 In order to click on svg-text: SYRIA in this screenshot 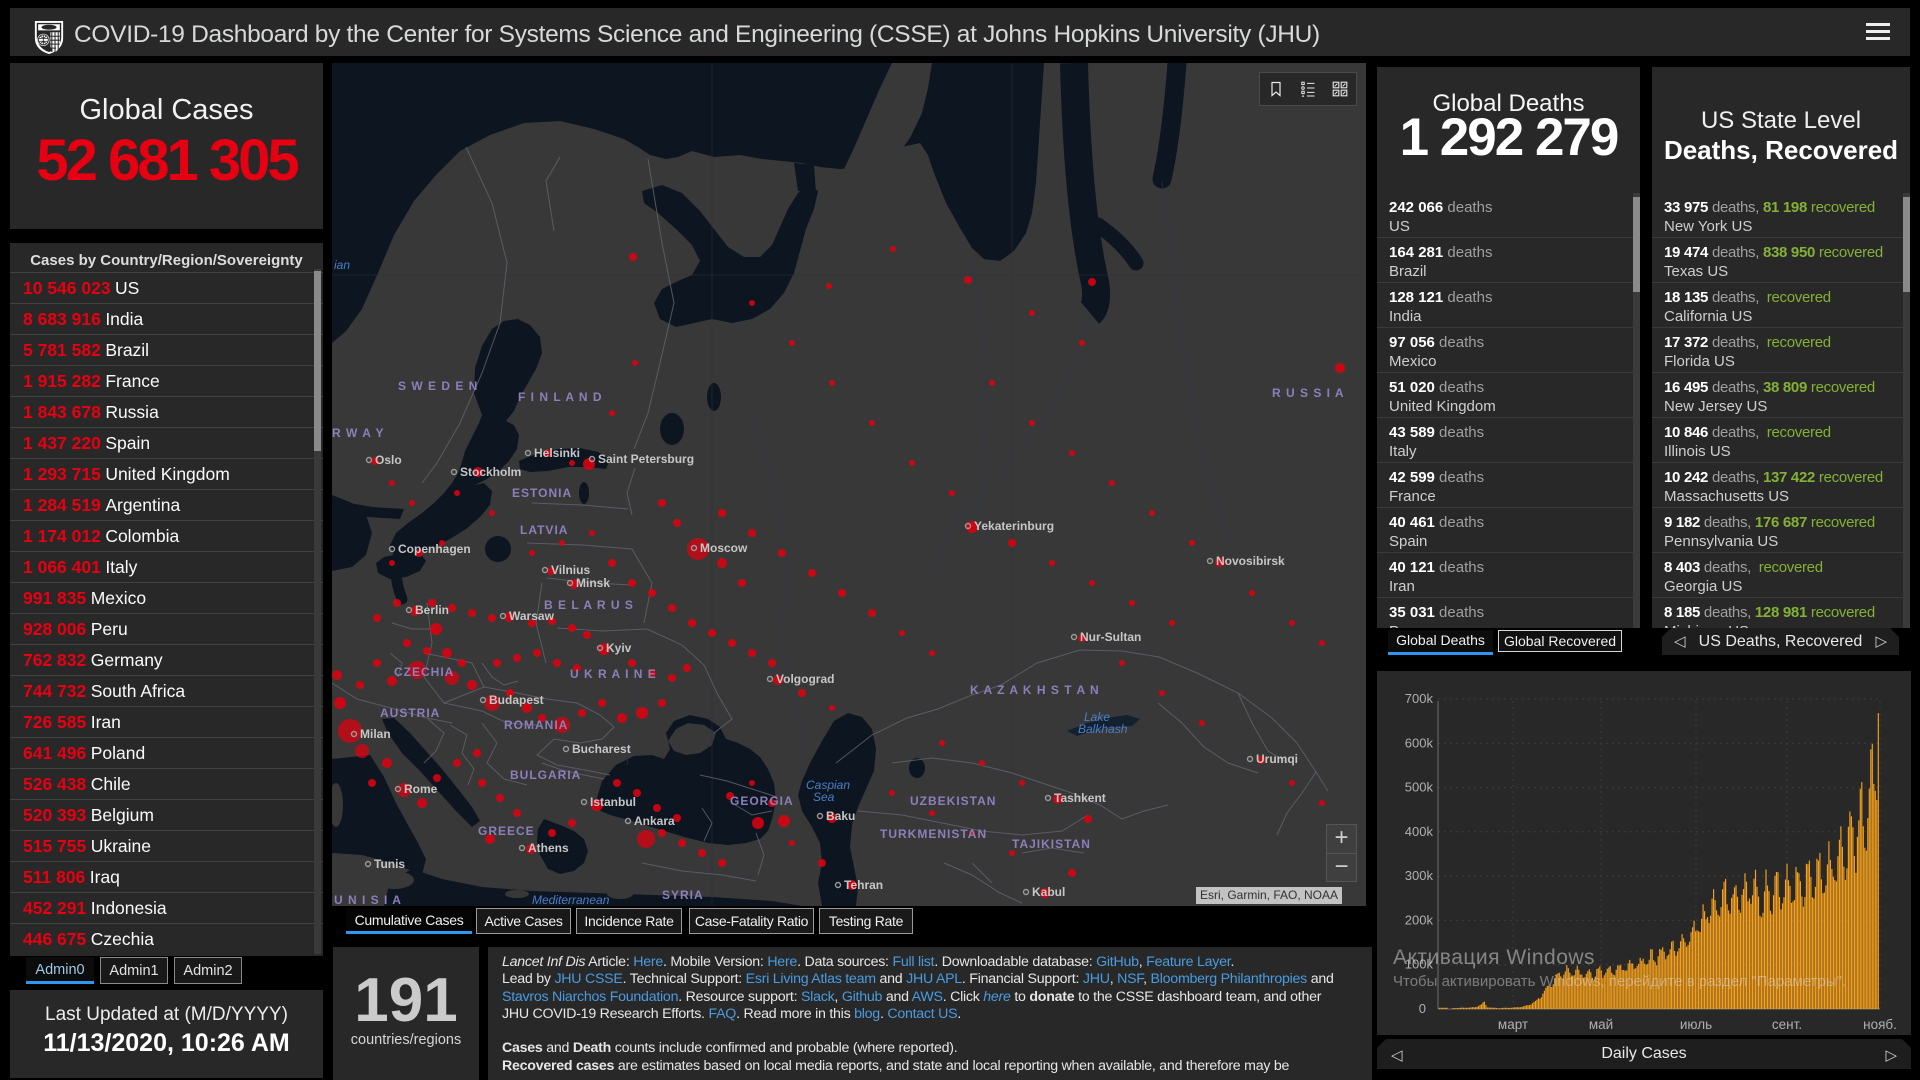, I will do `click(683, 895)`.